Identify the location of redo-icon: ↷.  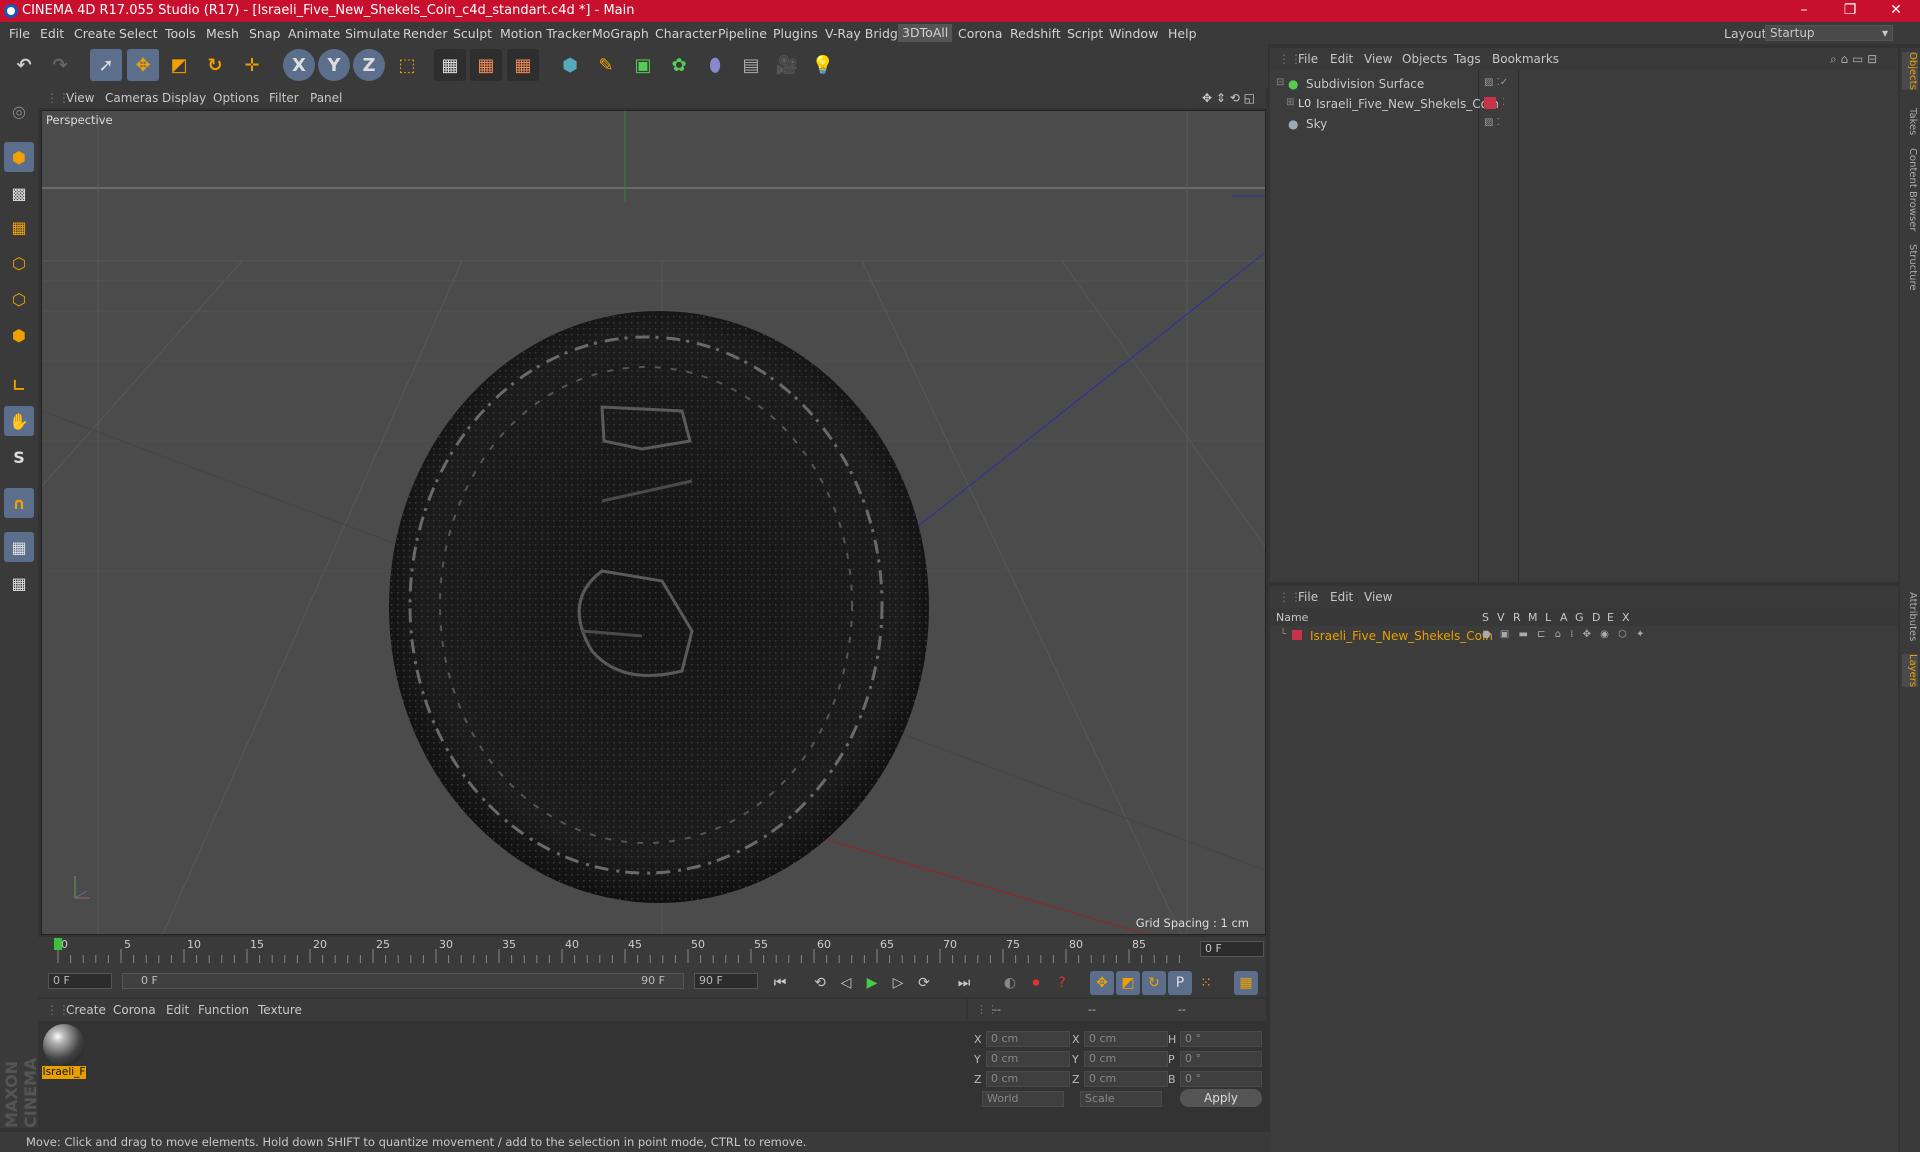
(60, 65).